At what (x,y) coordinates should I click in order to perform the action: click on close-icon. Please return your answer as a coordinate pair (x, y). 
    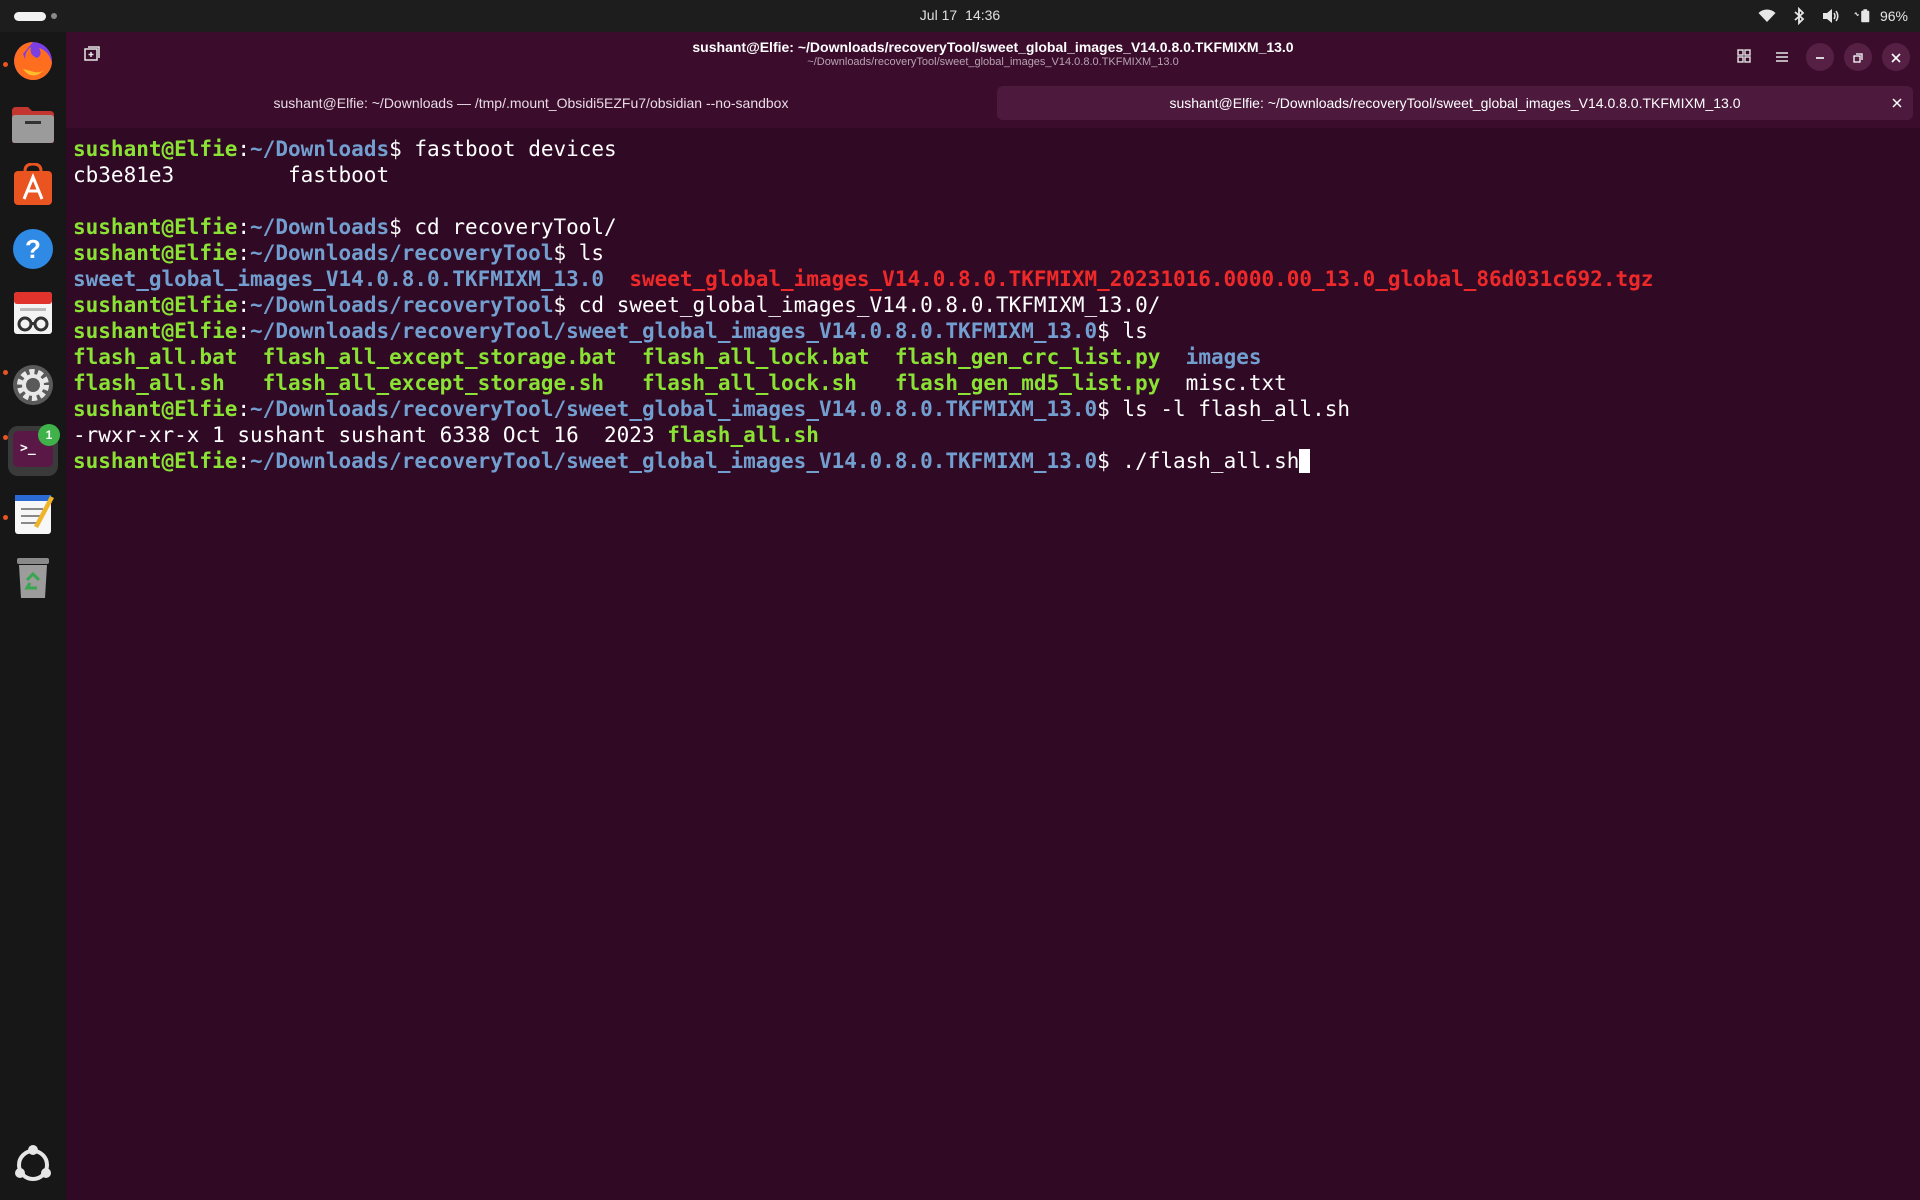
    Looking at the image, I should click on (1896, 57).